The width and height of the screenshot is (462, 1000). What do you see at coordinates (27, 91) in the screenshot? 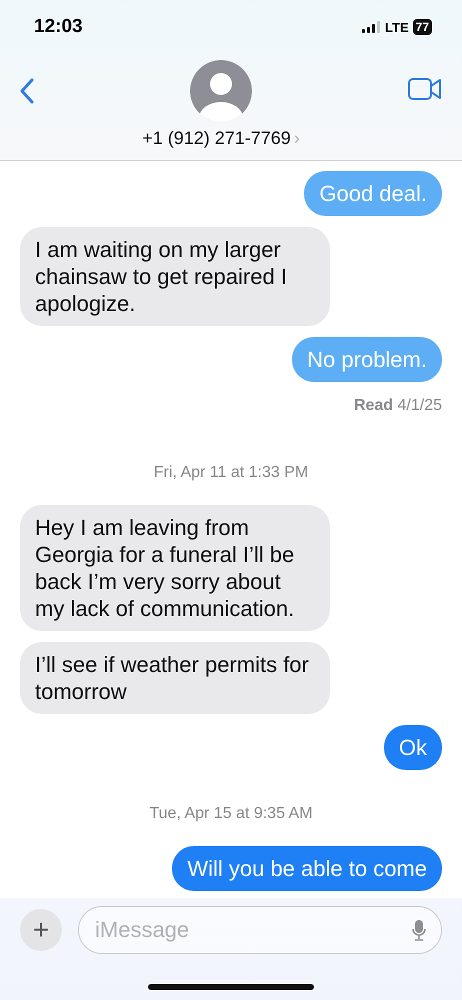
I see `back-icon` at bounding box center [27, 91].